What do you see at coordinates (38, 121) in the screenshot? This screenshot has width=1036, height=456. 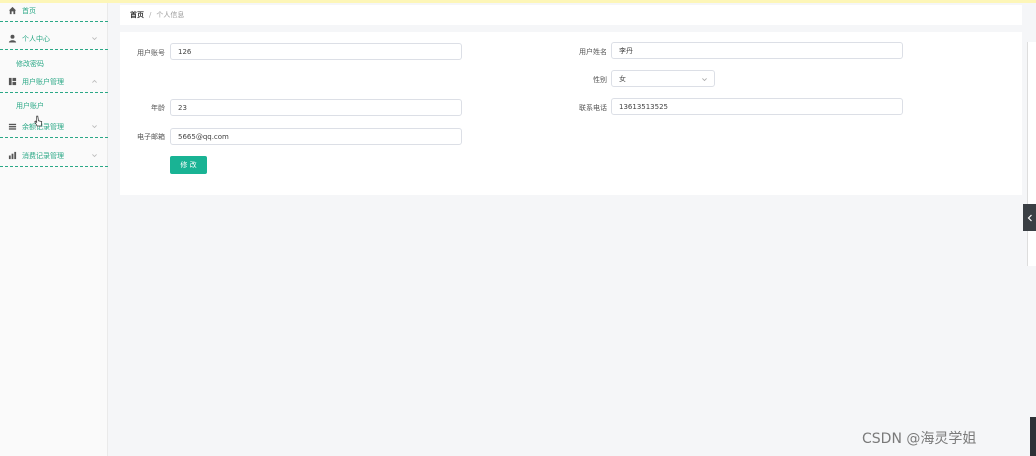 I see `mouse-cursor-icon` at bounding box center [38, 121].